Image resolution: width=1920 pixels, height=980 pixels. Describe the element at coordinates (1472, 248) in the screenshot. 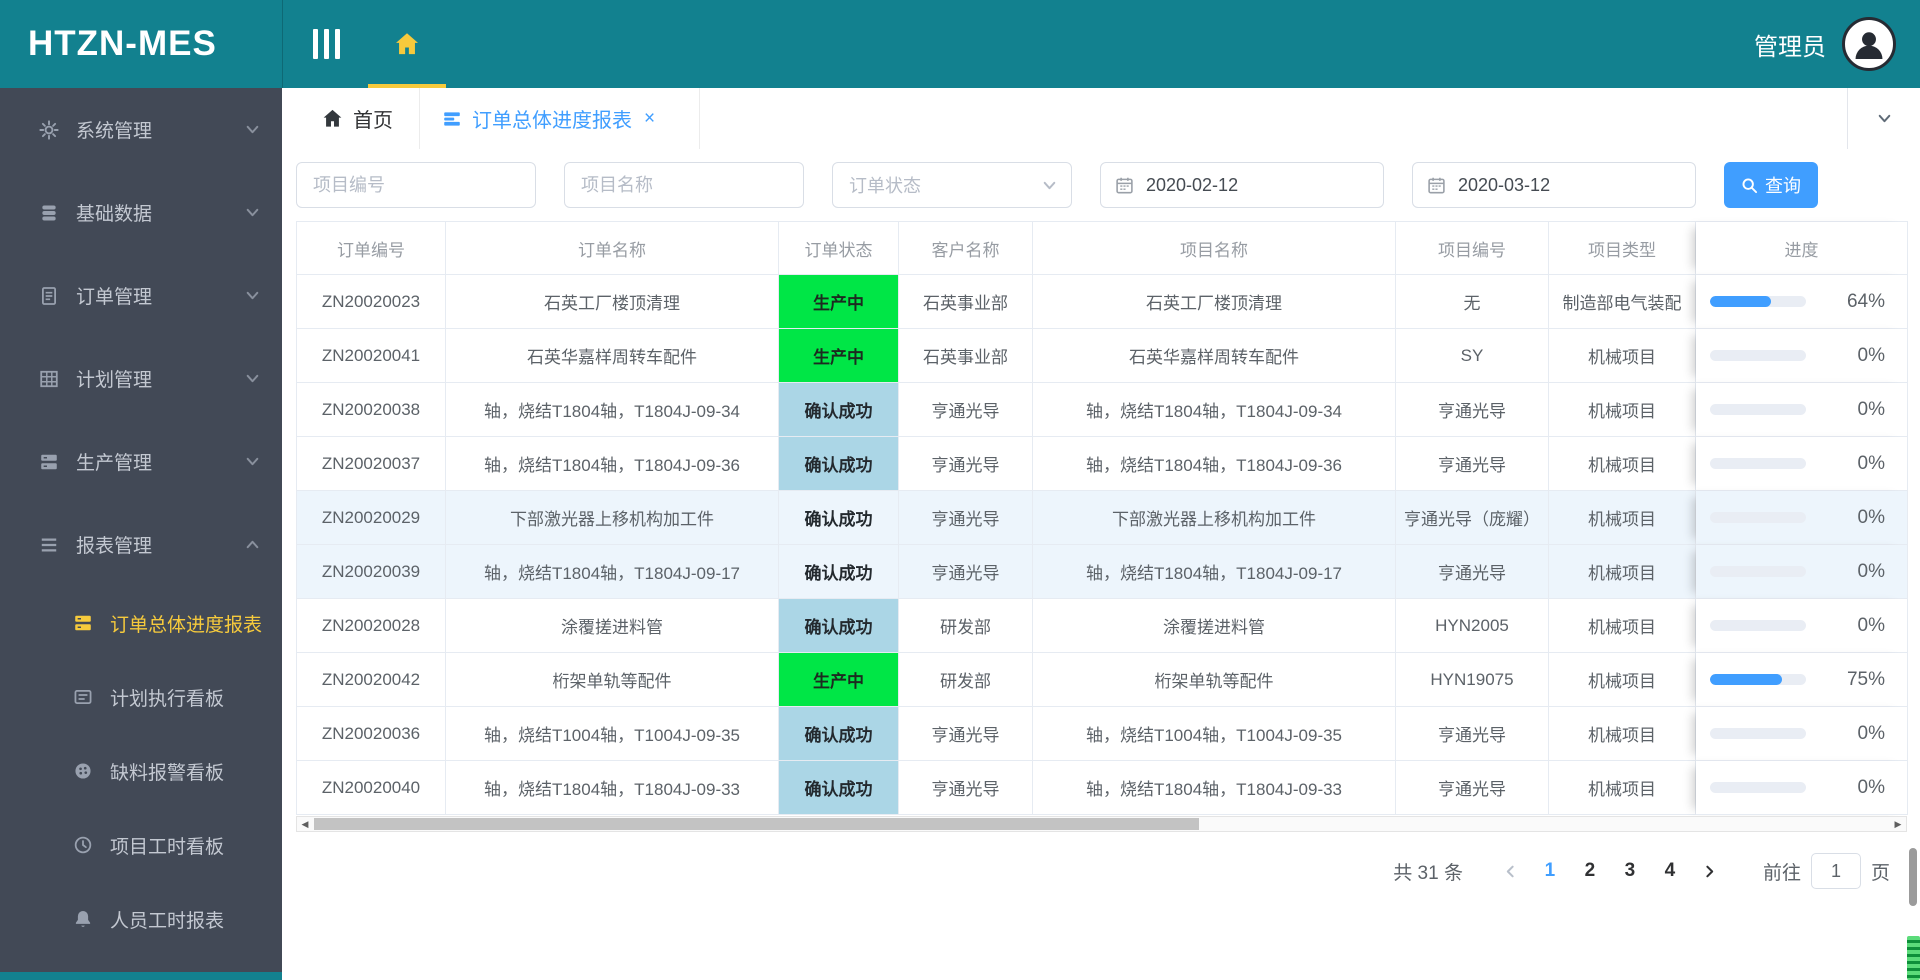

I see `column-header: 项目编号` at that location.